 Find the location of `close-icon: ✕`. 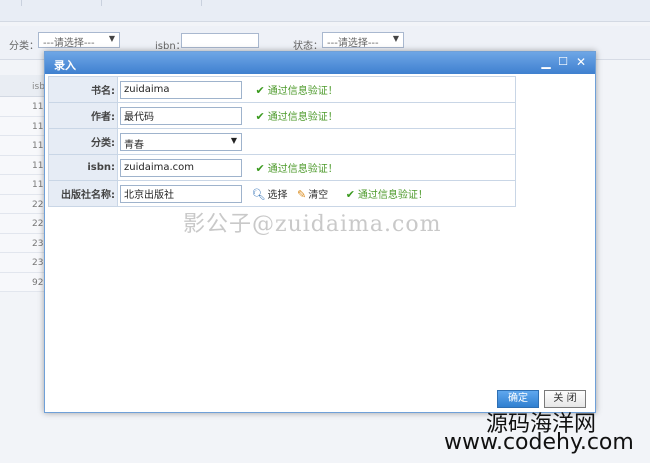

close-icon: ✕ is located at coordinates (581, 62).